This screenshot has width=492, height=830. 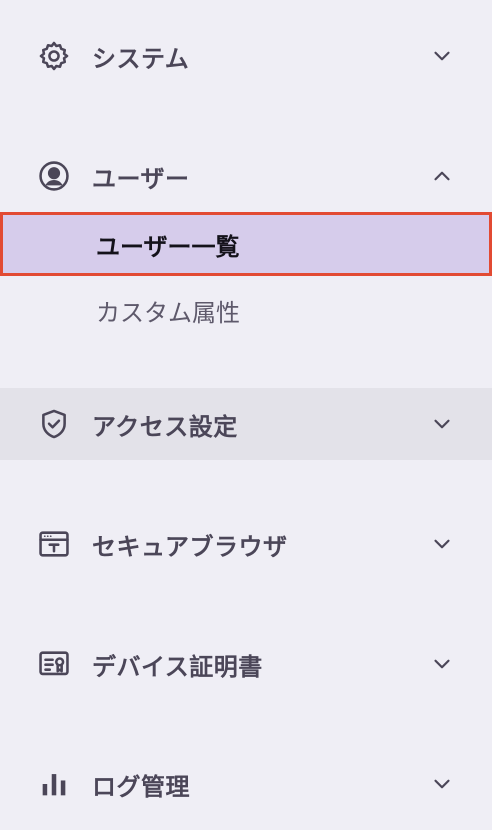 I want to click on sidebar-section-device-certificate: デバイス証明書, so click(x=246, y=664).